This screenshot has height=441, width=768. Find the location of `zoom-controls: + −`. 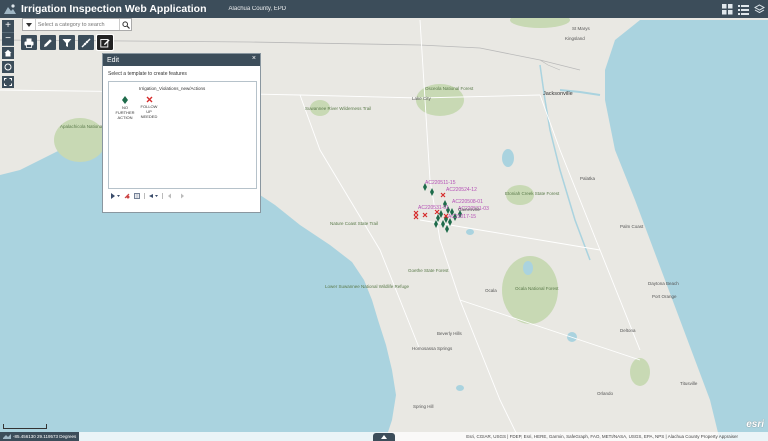

zoom-controls: + − is located at coordinates (8, 33).